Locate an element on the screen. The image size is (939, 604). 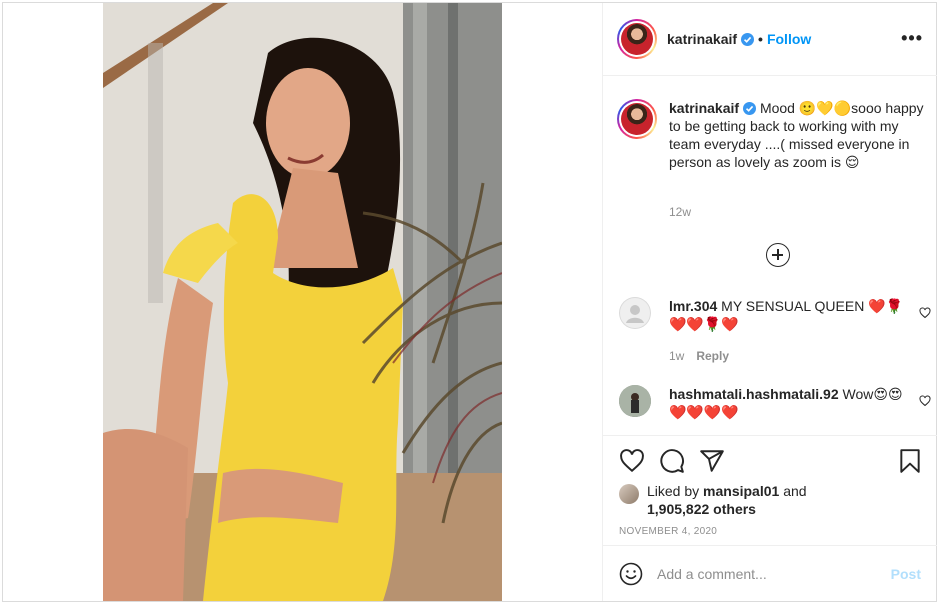
caption-emoji-end: 😌 is located at coordinates (852, 162).